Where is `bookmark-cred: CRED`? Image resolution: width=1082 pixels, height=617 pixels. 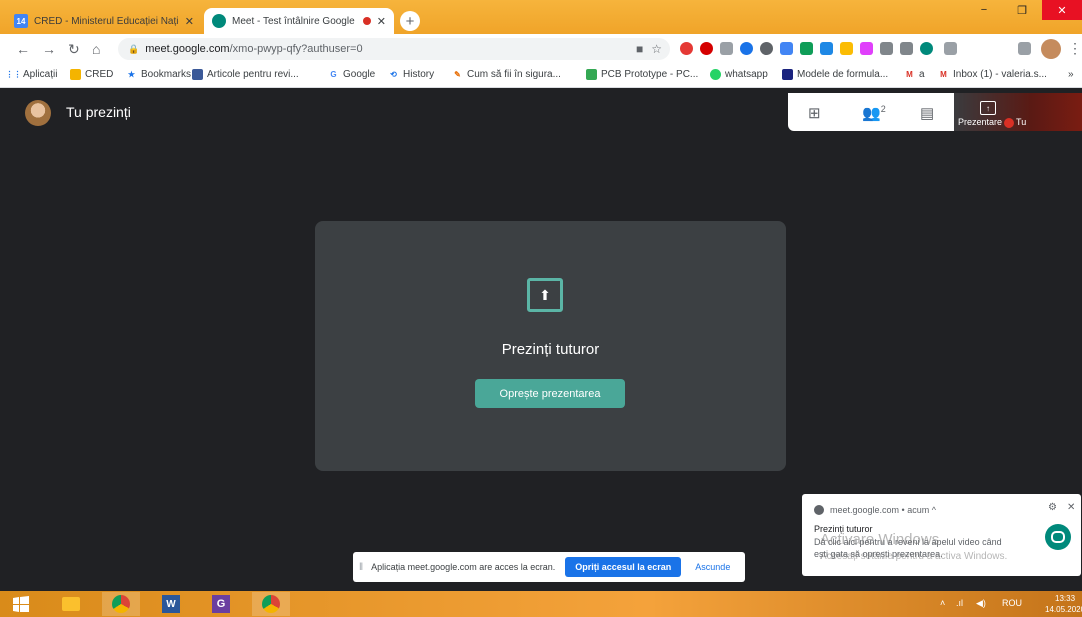 bookmark-cred: CRED is located at coordinates (91, 74).